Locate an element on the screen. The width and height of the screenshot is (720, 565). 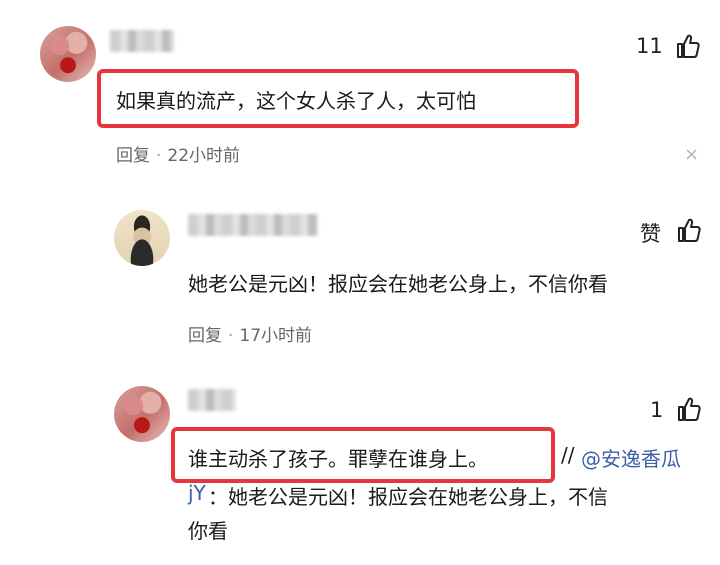
comment-meta: 回复 · 17小时前 is located at coordinates (250, 333).